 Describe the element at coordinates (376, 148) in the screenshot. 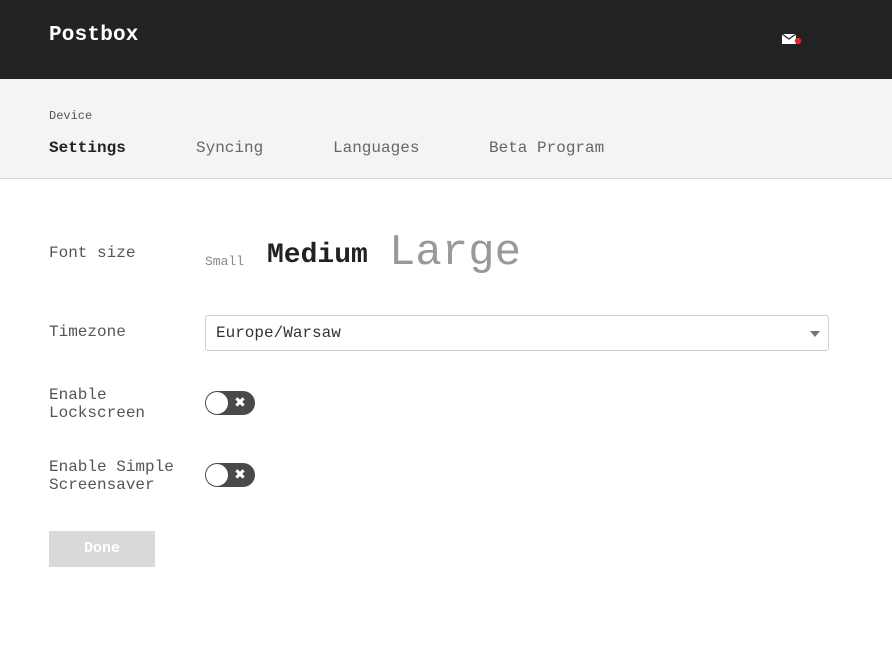

I see `tab-languages: Languages` at that location.